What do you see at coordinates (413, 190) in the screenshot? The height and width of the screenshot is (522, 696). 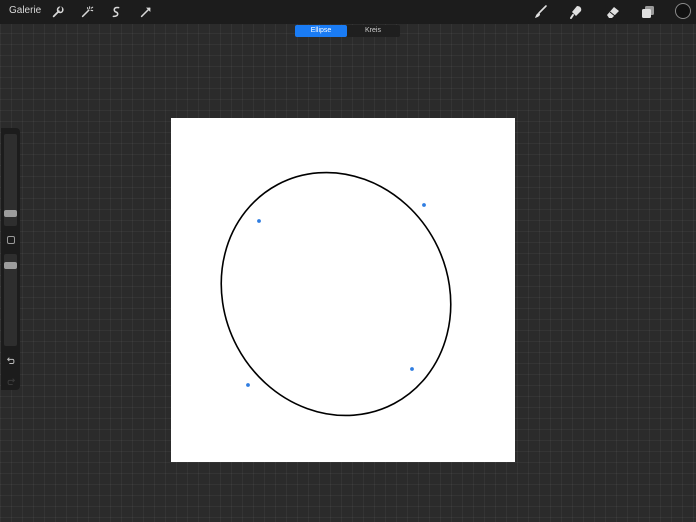 I see `stroke-gap` at bounding box center [413, 190].